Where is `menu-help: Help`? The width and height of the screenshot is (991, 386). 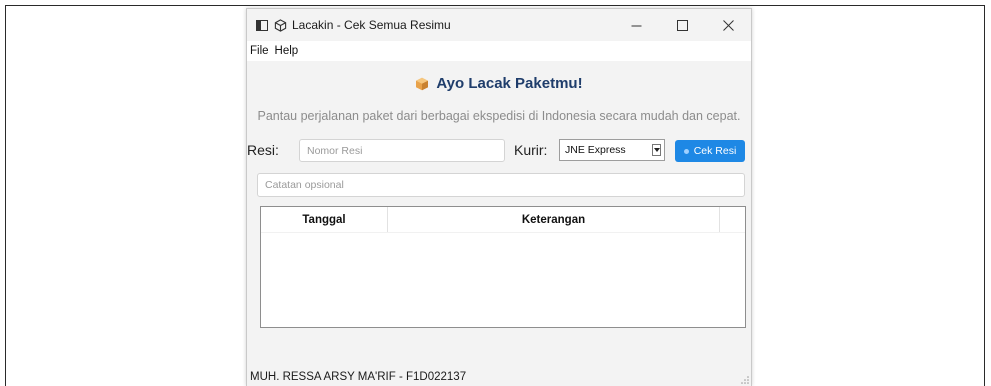
menu-help: Help is located at coordinates (287, 51).